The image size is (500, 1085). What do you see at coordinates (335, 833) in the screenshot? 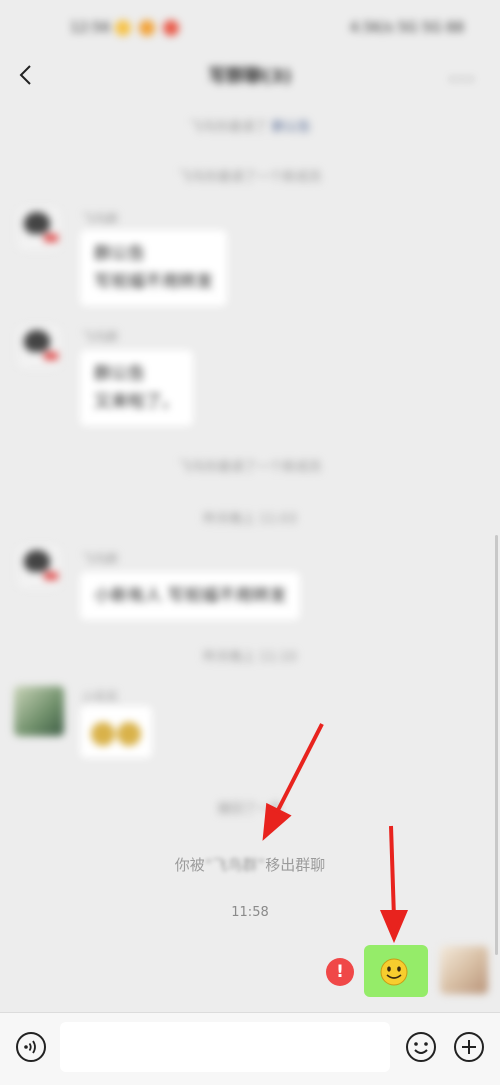
I see `annotation-arrows` at bounding box center [335, 833].